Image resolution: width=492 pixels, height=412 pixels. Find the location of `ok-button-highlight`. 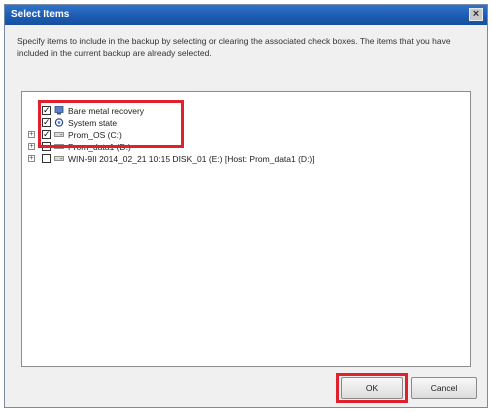

ok-button-highlight is located at coordinates (372, 388).